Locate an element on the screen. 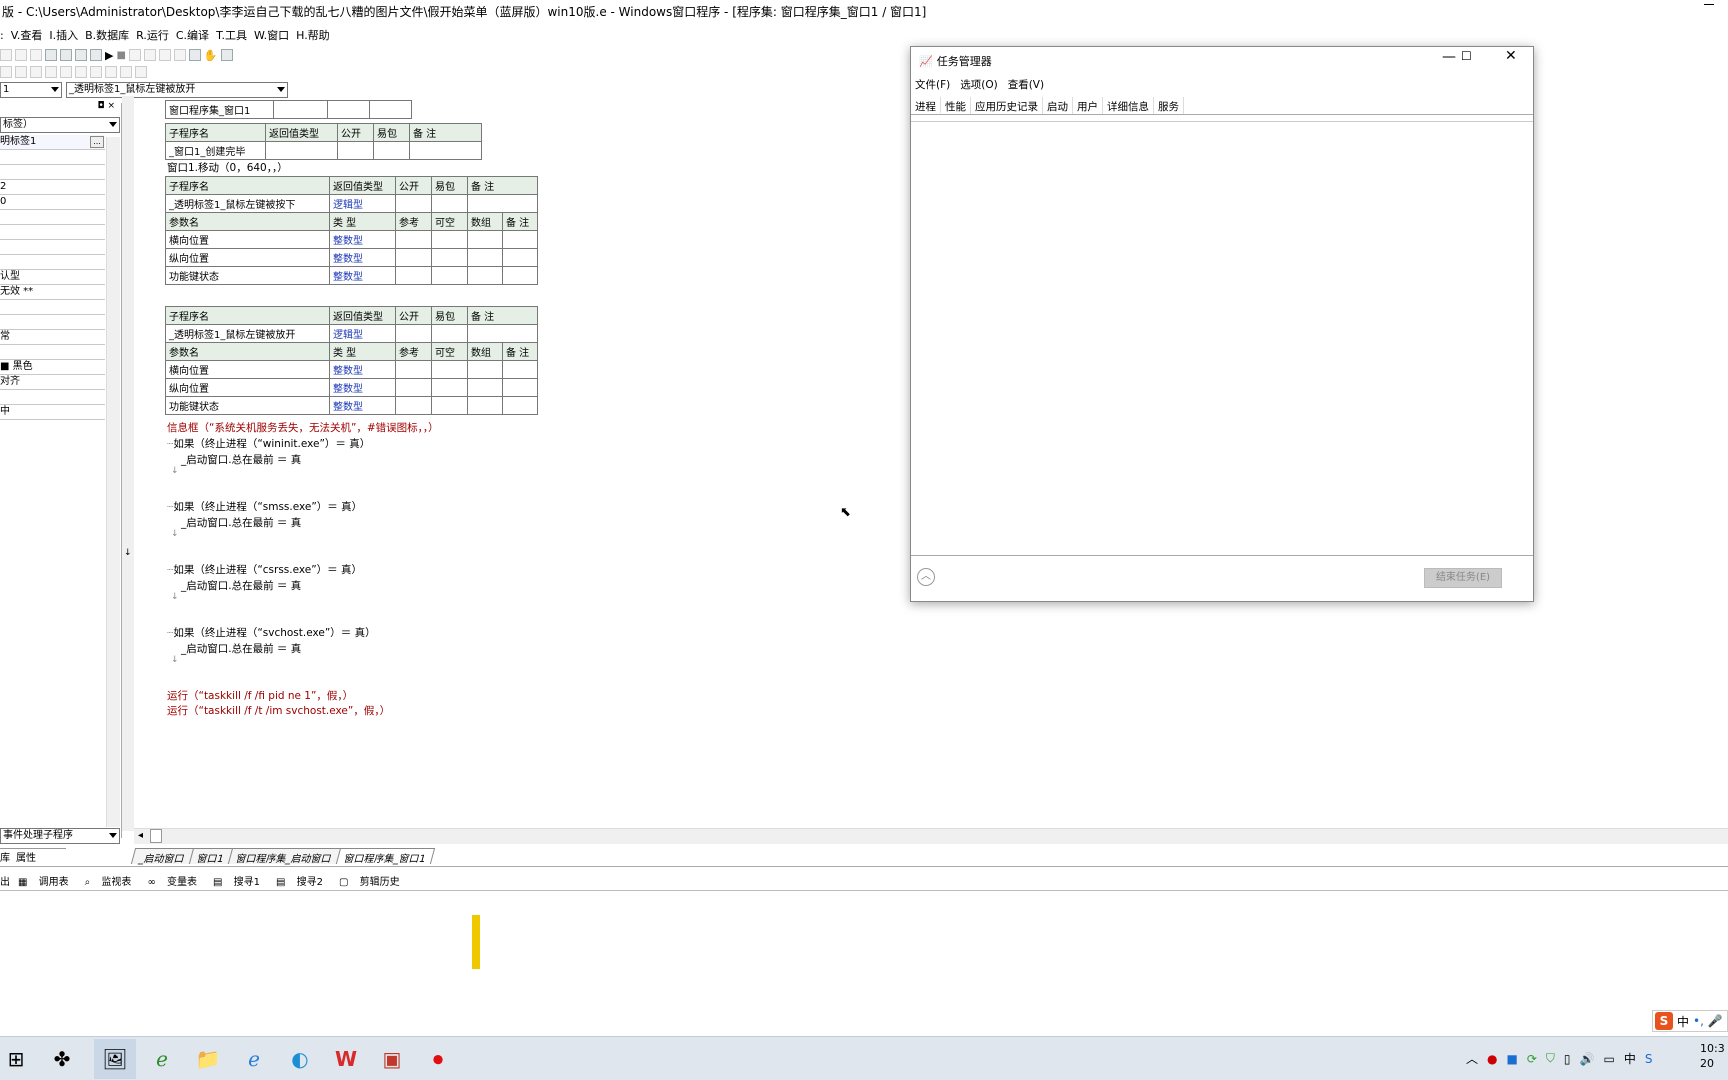  prop-row: 认型 is located at coordinates (52, 277).